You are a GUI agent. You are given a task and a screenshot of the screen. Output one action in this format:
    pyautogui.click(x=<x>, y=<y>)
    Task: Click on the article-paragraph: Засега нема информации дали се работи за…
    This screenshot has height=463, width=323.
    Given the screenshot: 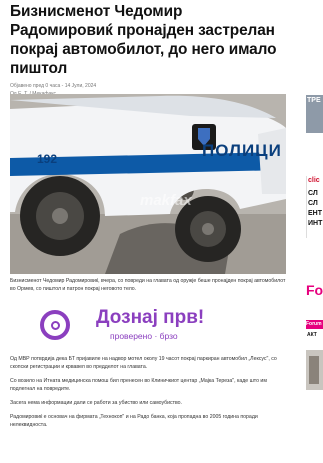 What is the action you would take?
    pyautogui.click(x=96, y=403)
    